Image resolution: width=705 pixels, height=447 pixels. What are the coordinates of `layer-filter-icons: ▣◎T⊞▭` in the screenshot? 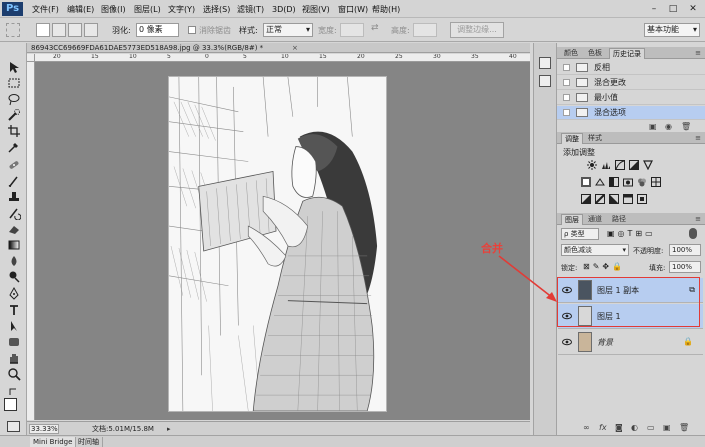 It's located at (631, 233).